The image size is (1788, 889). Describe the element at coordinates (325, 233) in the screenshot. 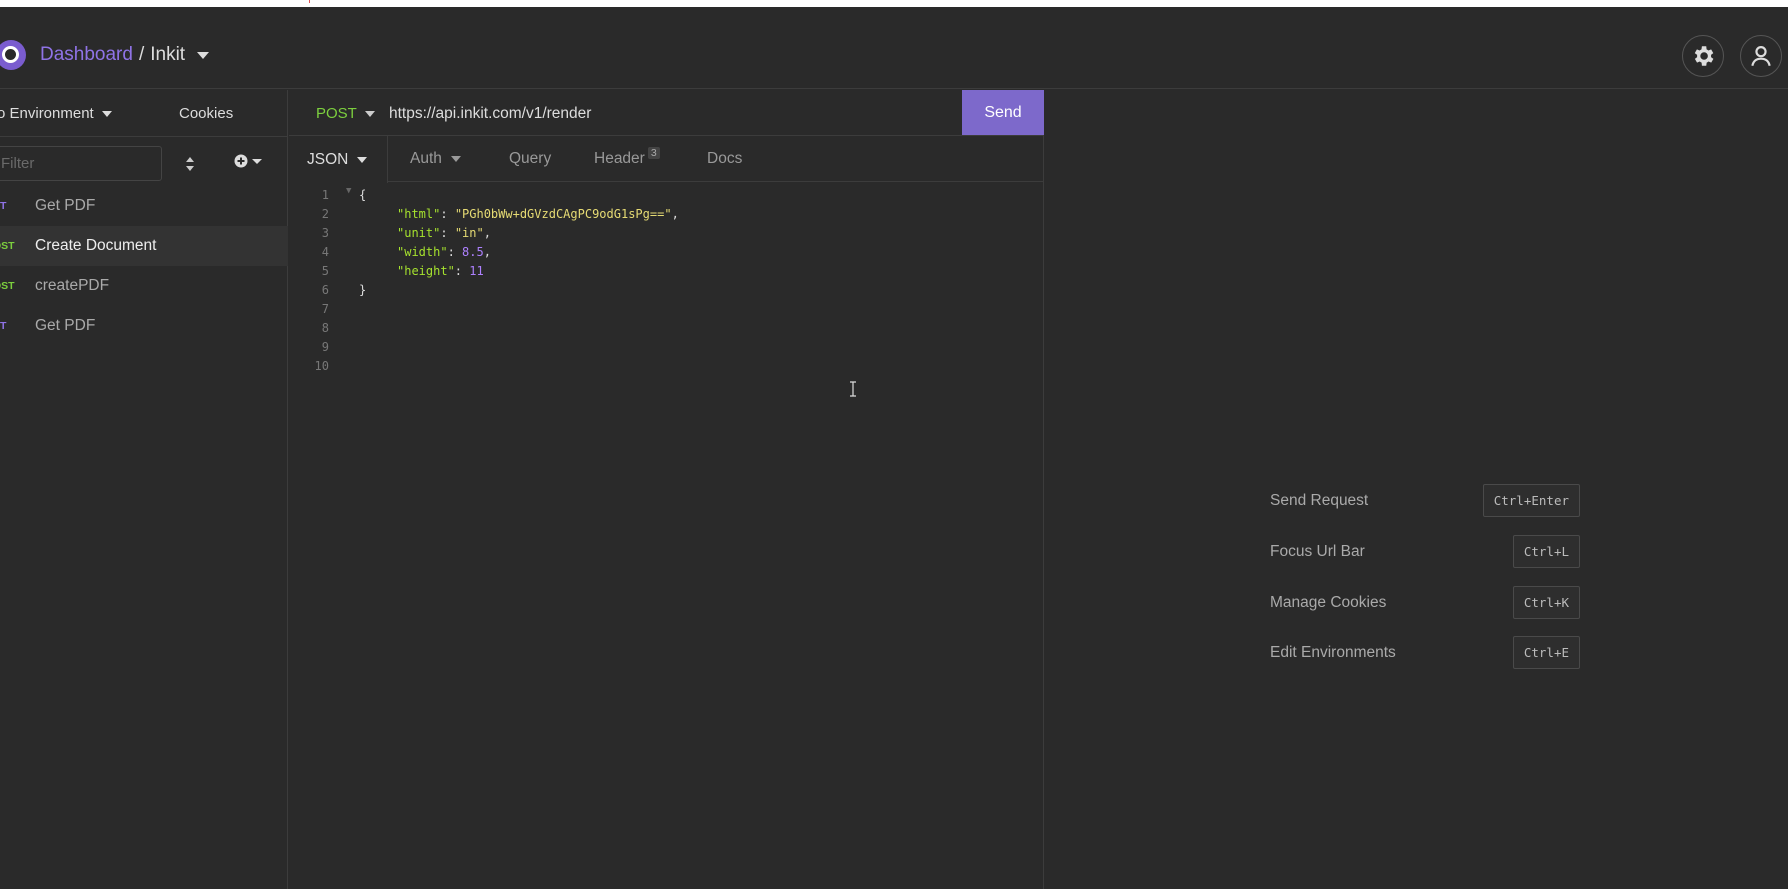

I see `line-number: 3` at that location.